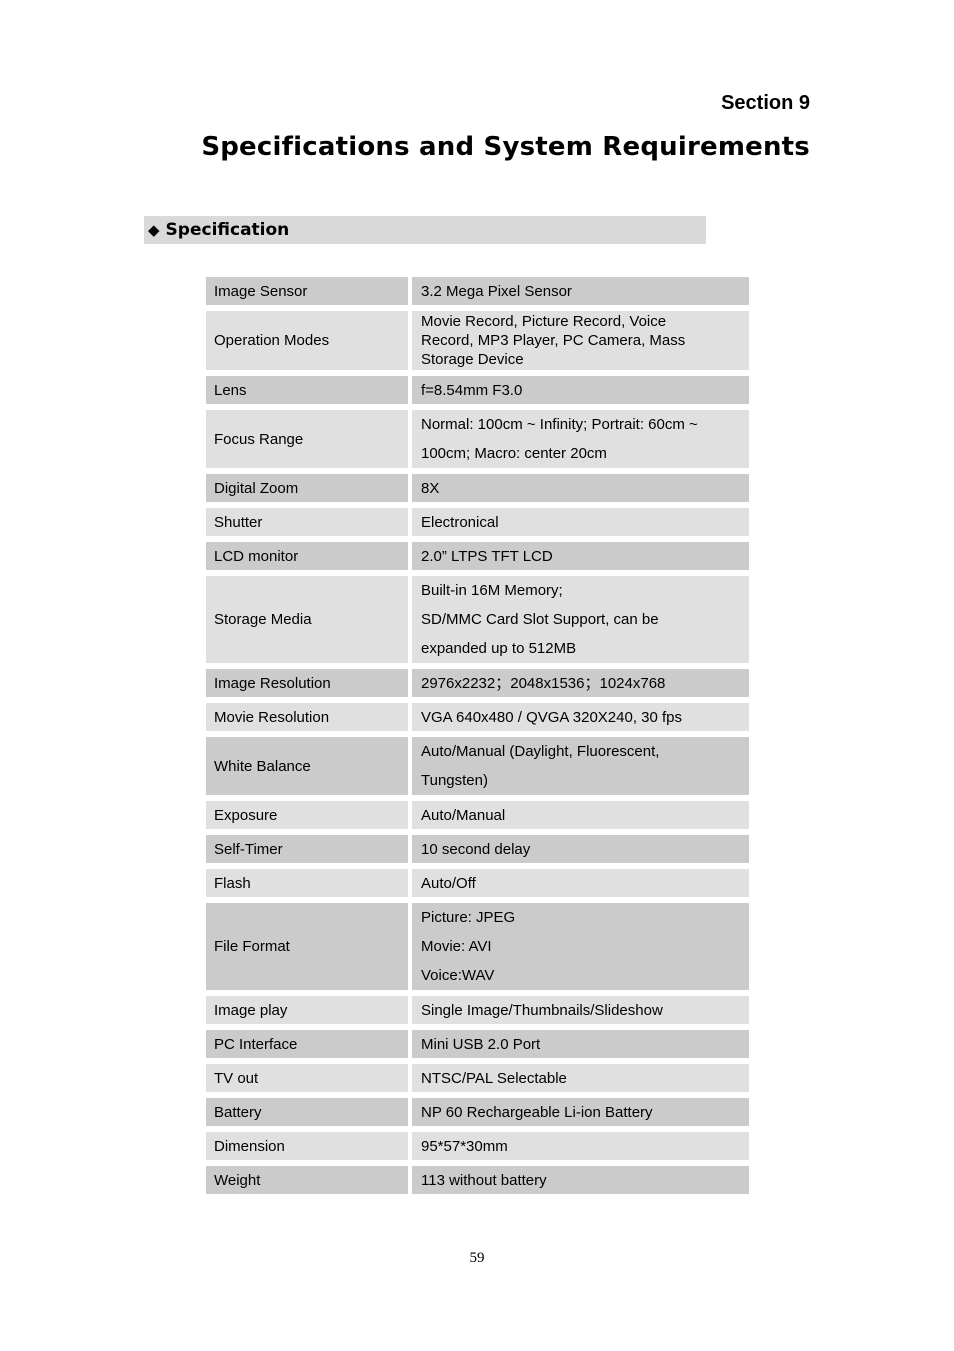 The height and width of the screenshot is (1351, 954). I want to click on spec-label: Shutter, so click(307, 522).